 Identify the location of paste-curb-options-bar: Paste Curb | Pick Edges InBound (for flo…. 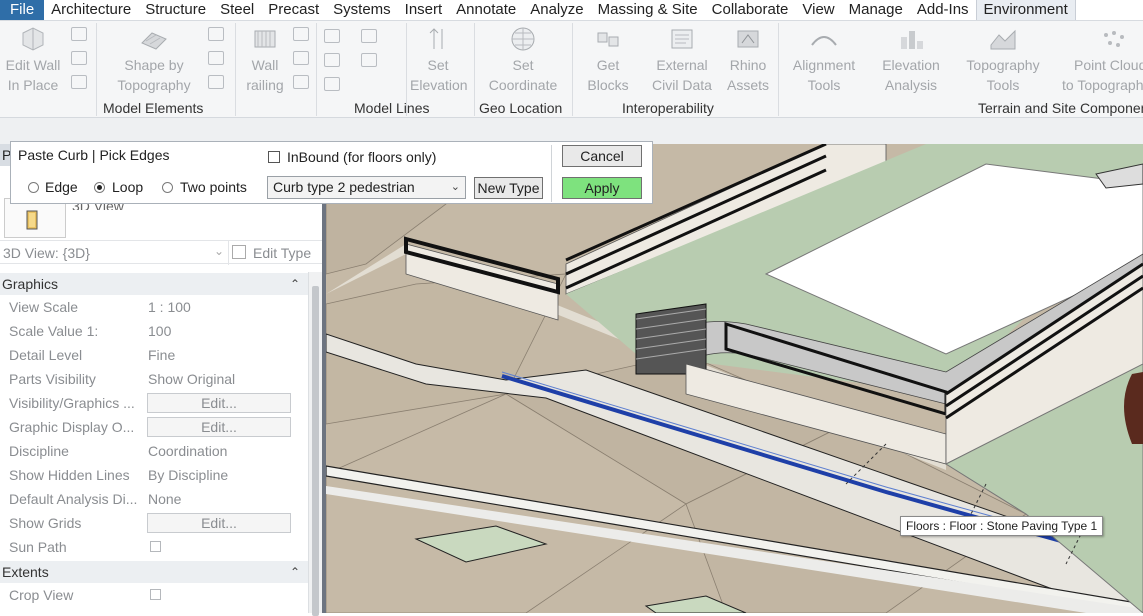
(331, 172).